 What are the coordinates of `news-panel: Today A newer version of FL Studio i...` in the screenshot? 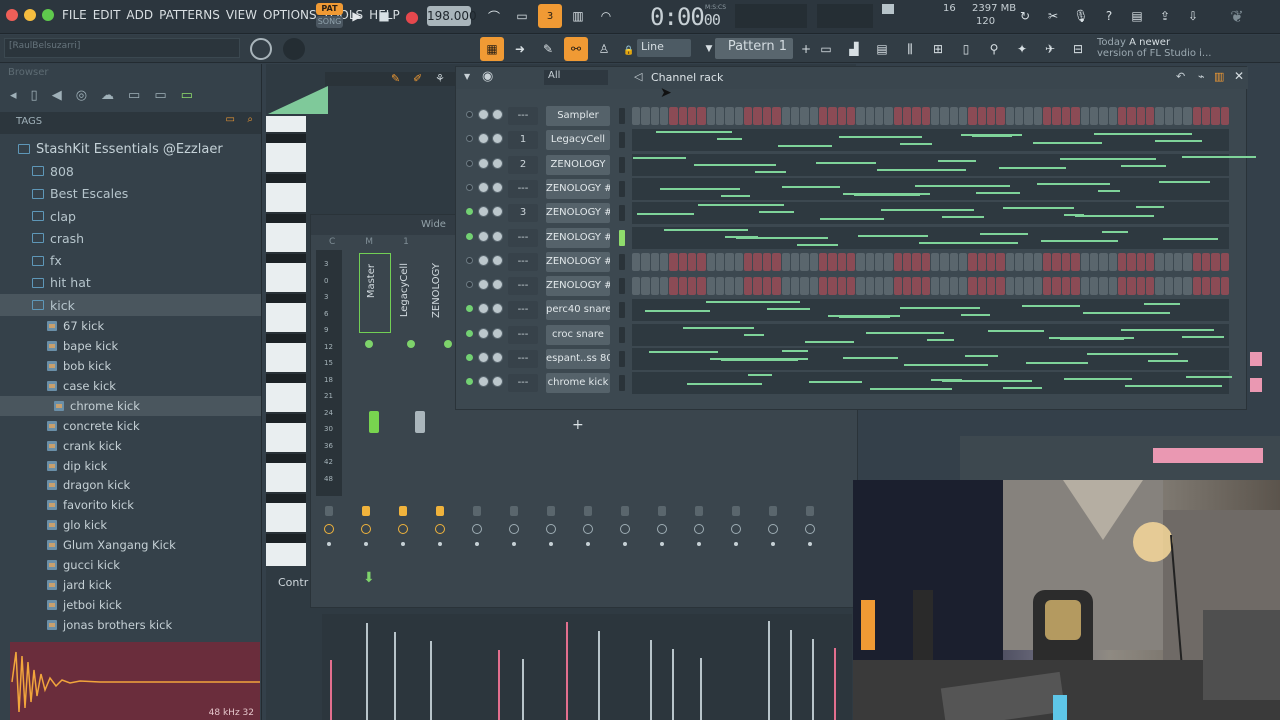 It's located at (1154, 48).